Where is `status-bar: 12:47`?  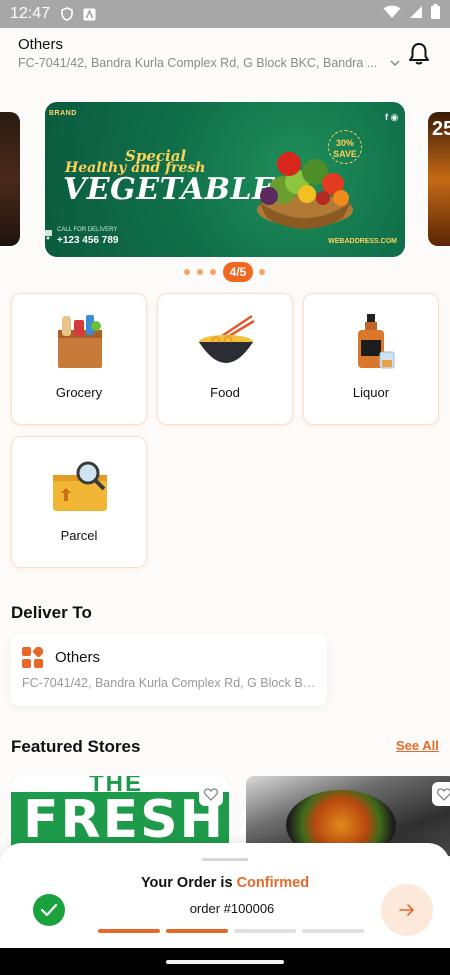
status-bar: 12:47 is located at coordinates (225, 14).